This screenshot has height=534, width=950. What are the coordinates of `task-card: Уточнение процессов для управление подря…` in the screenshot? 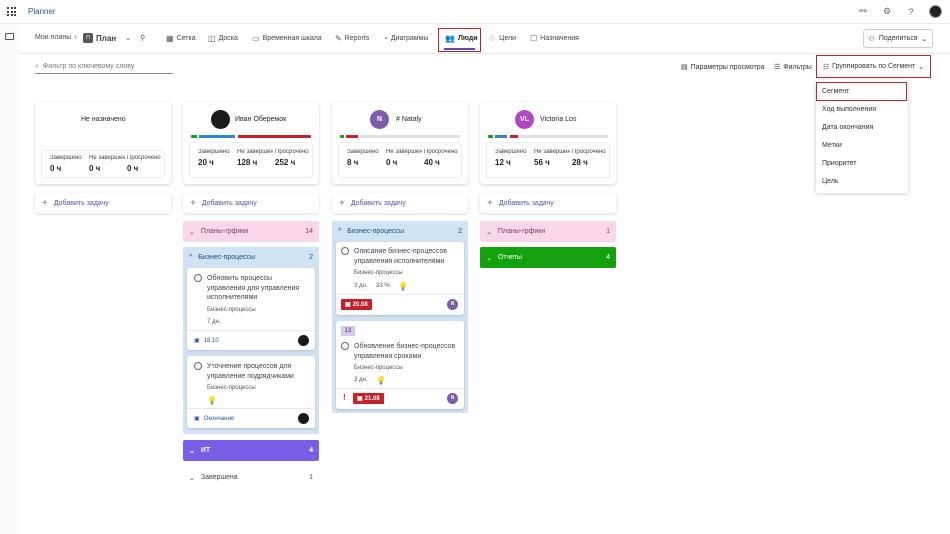 It's located at (251, 392).